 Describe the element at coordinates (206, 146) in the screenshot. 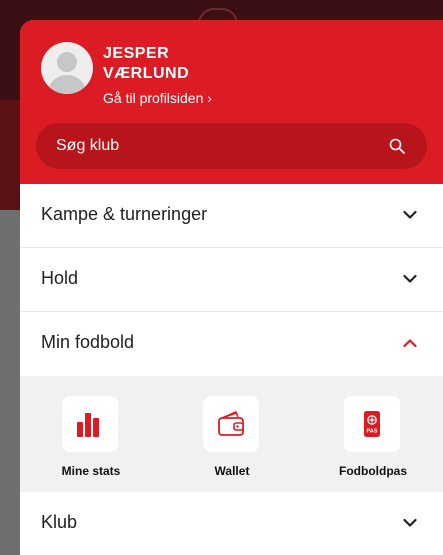

I see `search-input` at that location.